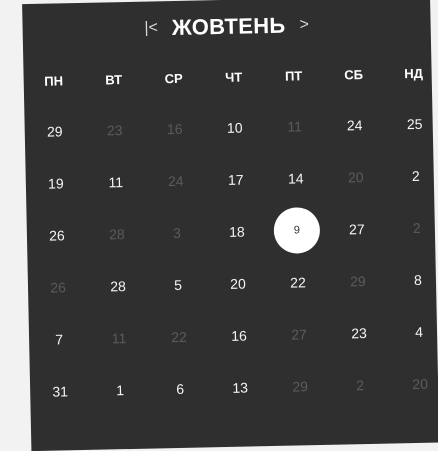 The image size is (438, 451). Describe the element at coordinates (240, 387) in the screenshot. I see `day-cell: 13` at that location.